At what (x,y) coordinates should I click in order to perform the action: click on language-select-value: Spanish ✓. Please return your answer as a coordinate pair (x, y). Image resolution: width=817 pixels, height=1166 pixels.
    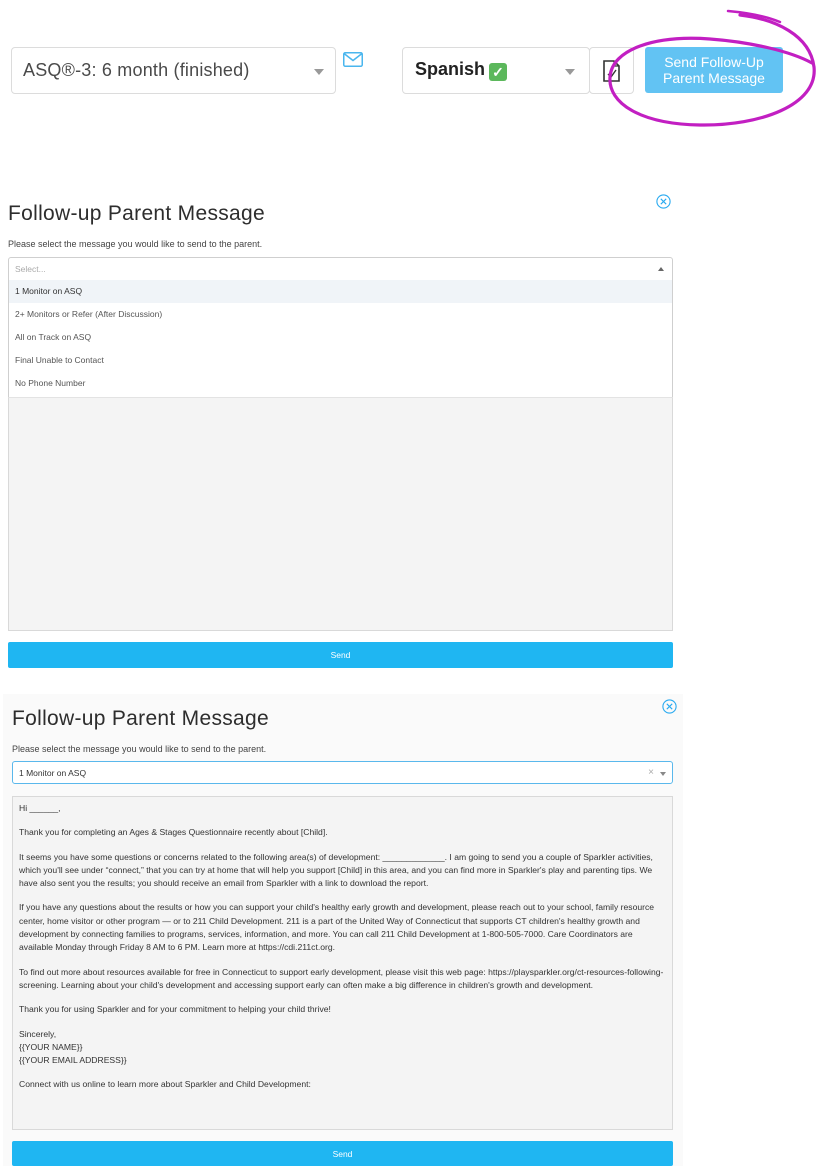
    Looking at the image, I should click on (461, 70).